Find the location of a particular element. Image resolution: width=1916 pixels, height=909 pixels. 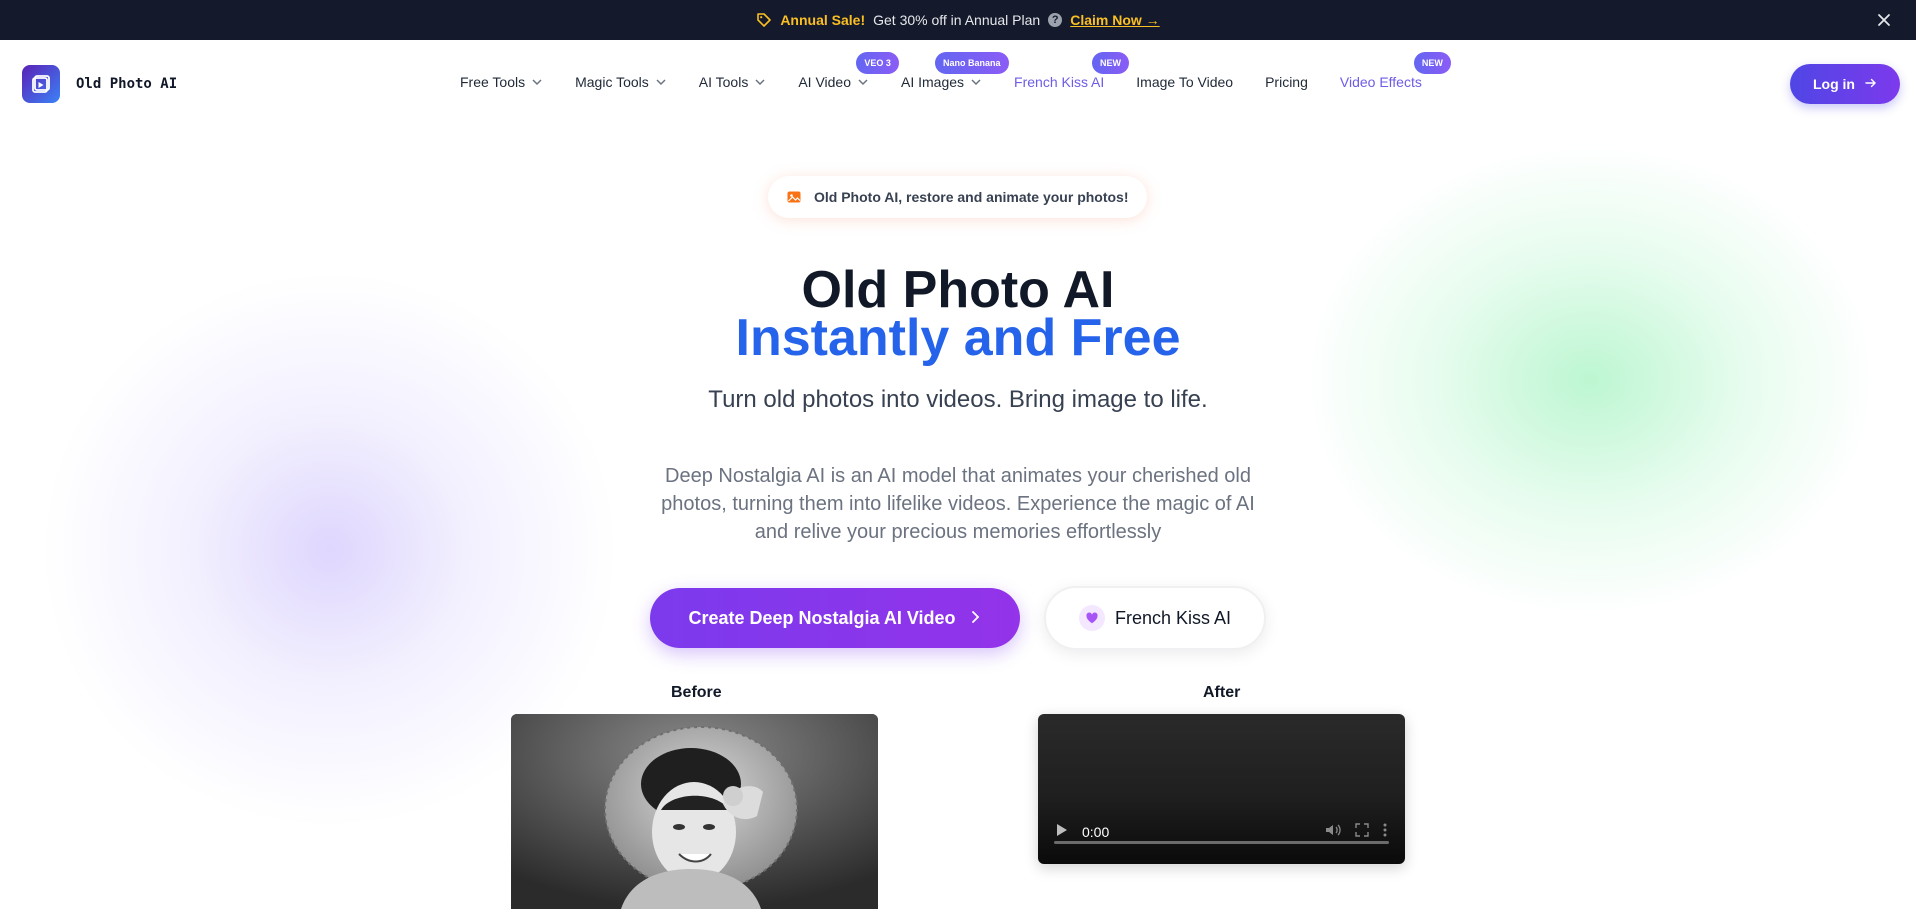

sale-label: Annual Sale! is located at coordinates (823, 20).